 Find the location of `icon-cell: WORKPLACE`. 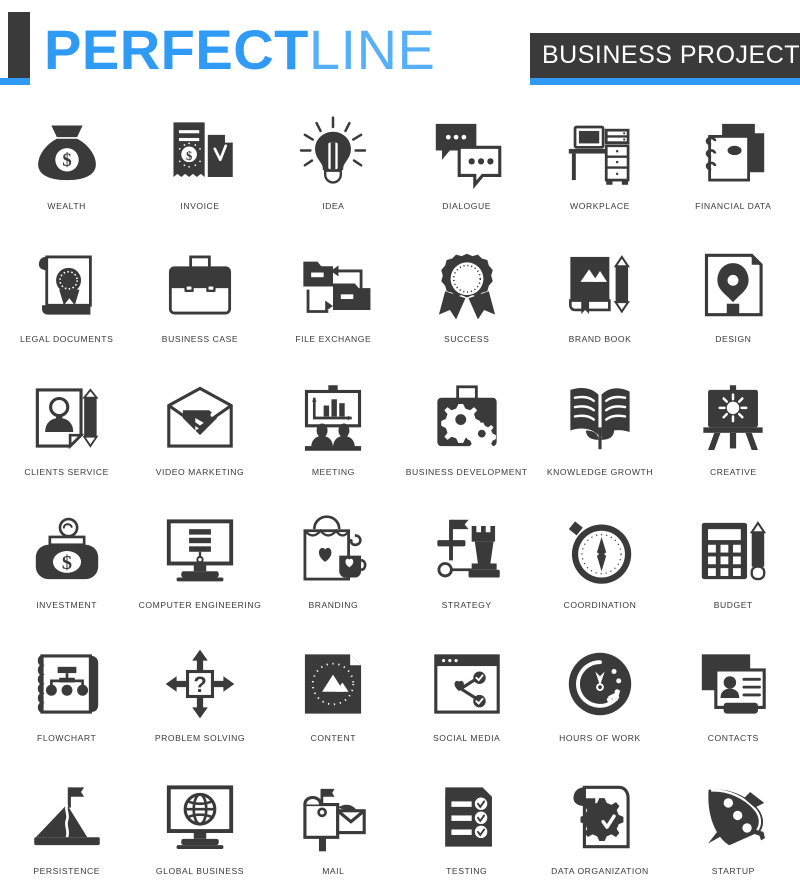

icon-cell: WORKPLACE is located at coordinates (599, 169).